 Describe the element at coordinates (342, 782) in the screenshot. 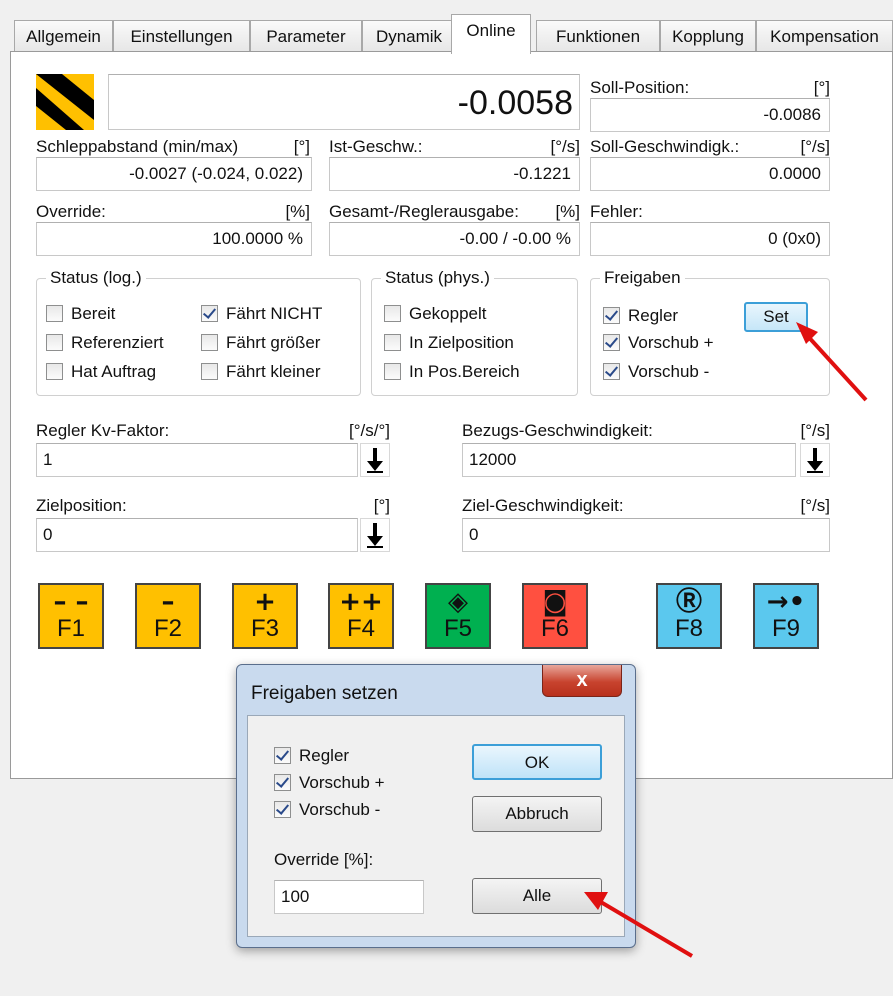

I see `checkbox-label: Vorschub +` at that location.